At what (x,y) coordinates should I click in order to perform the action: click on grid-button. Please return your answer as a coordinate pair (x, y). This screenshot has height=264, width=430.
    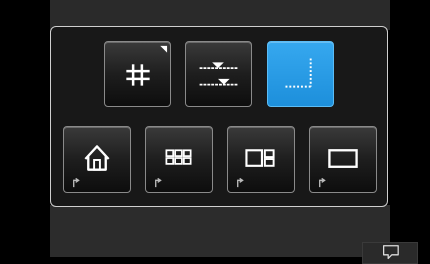
    Looking at the image, I should click on (137, 74).